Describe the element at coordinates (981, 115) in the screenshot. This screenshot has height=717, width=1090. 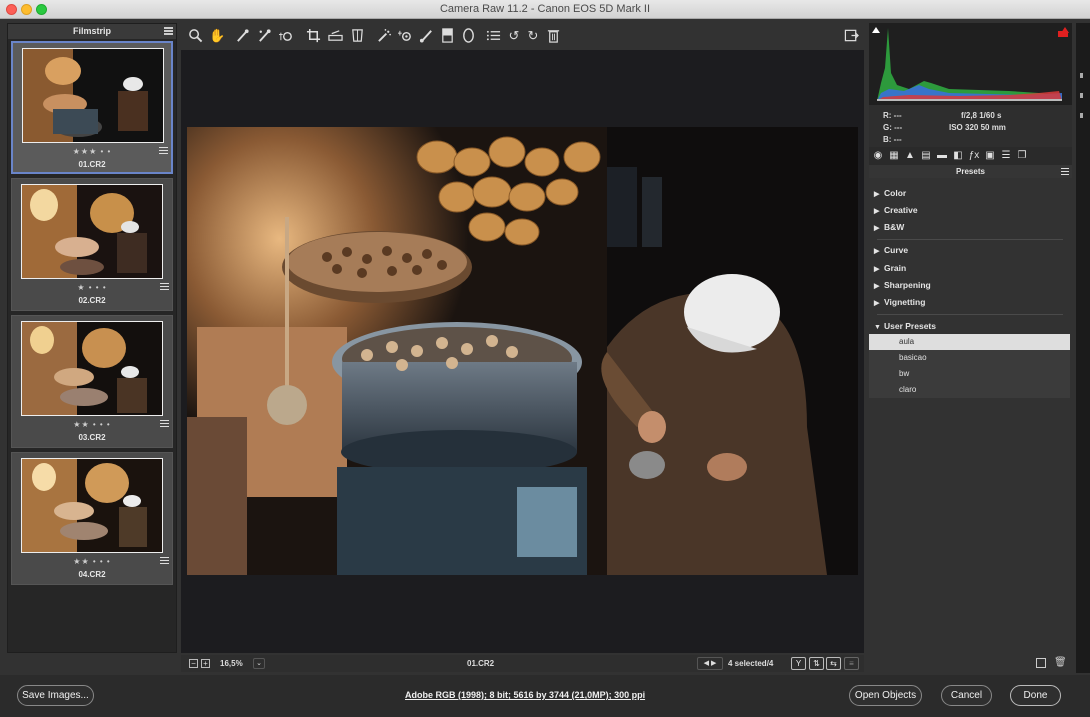
I see `aperture-shutter: f/2,8 1/60 s` at that location.